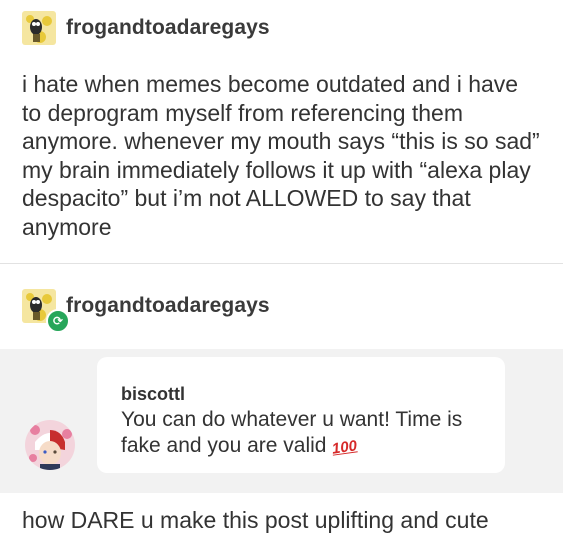 This screenshot has height=558, width=563. What do you see at coordinates (168, 28) in the screenshot?
I see `post-author: frogandtoadaregays` at bounding box center [168, 28].